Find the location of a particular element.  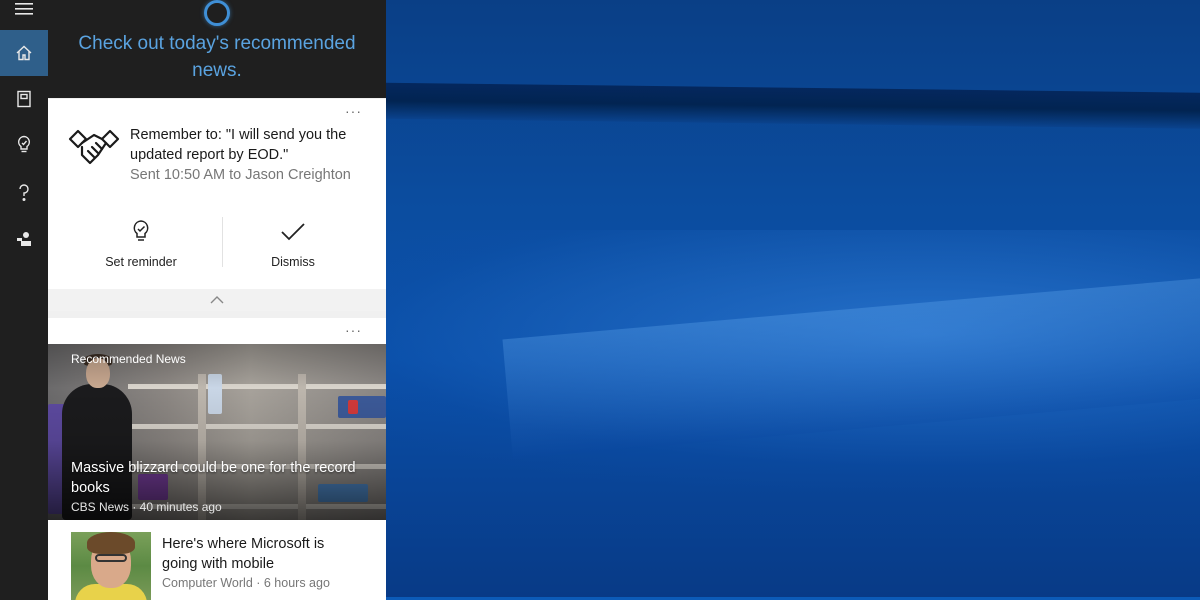

checkmark-icon is located at coordinates (293, 232).